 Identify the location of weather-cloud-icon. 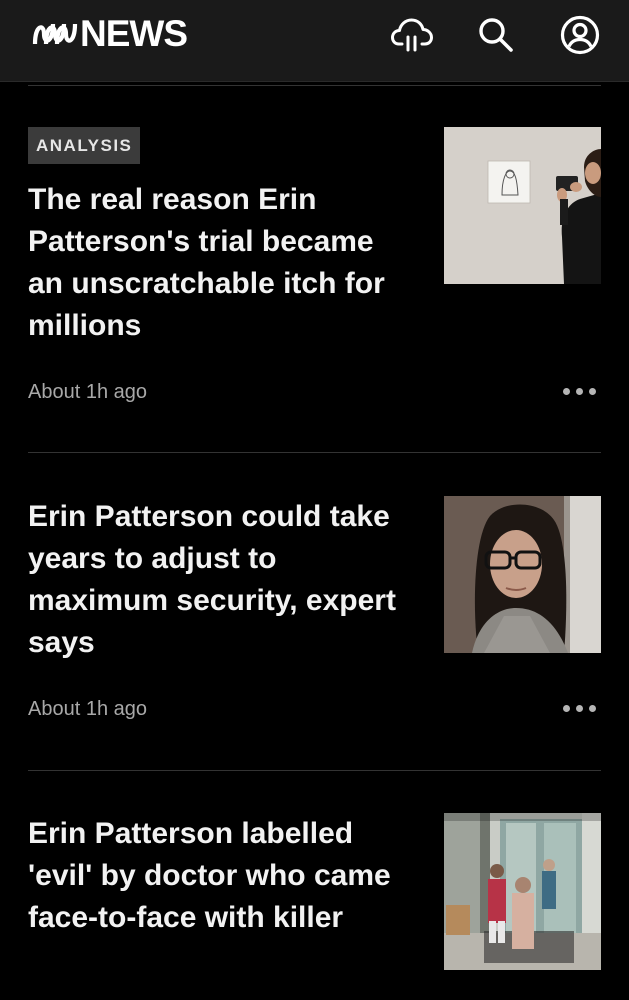
(412, 35).